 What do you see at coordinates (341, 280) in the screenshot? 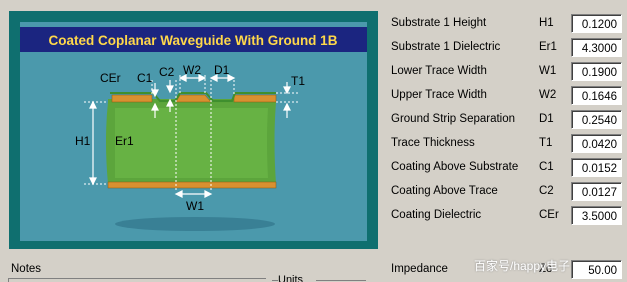
I see `units-groupbox-line` at bounding box center [341, 280].